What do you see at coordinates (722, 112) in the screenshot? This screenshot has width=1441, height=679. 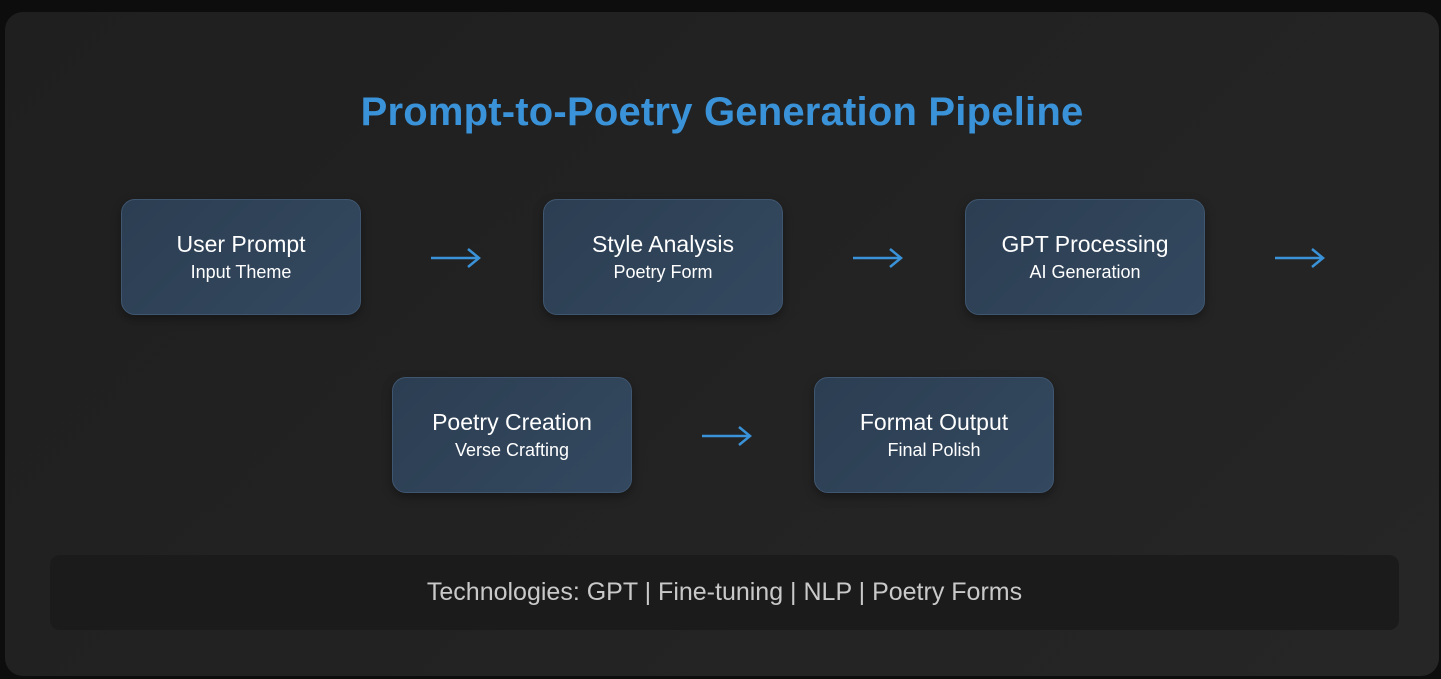 I see `page-title: Prompt-to-Poetry Generation Pipeline` at bounding box center [722, 112].